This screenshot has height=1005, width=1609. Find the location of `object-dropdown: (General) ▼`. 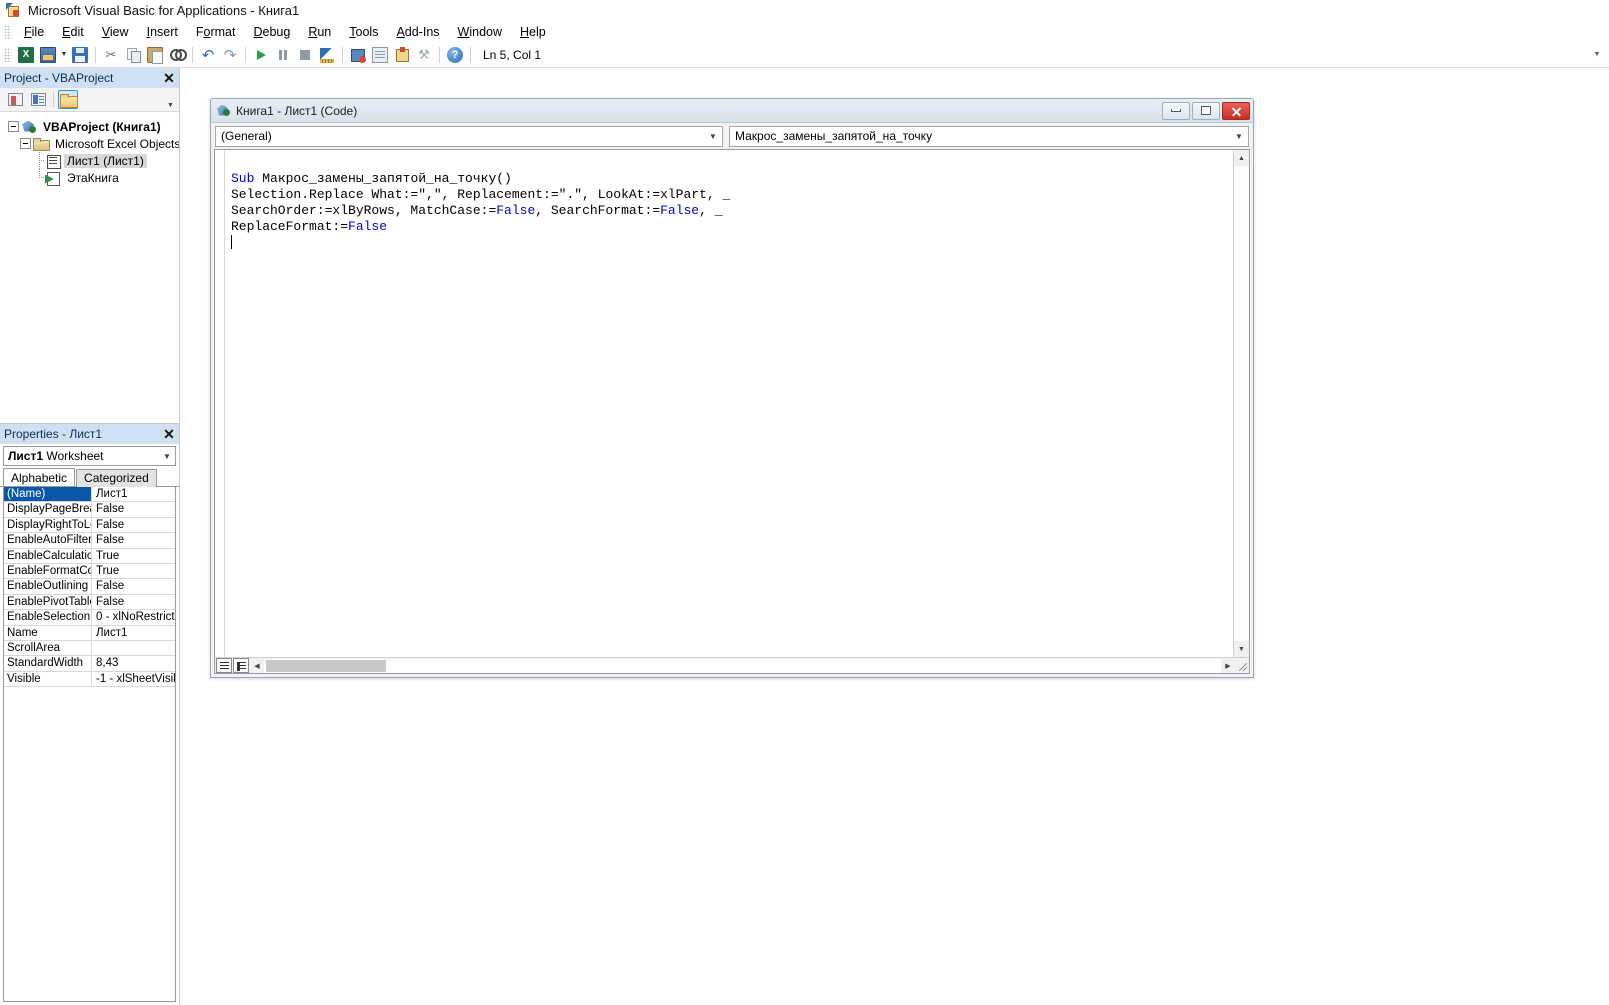

object-dropdown: (General) ▼ is located at coordinates (469, 136).